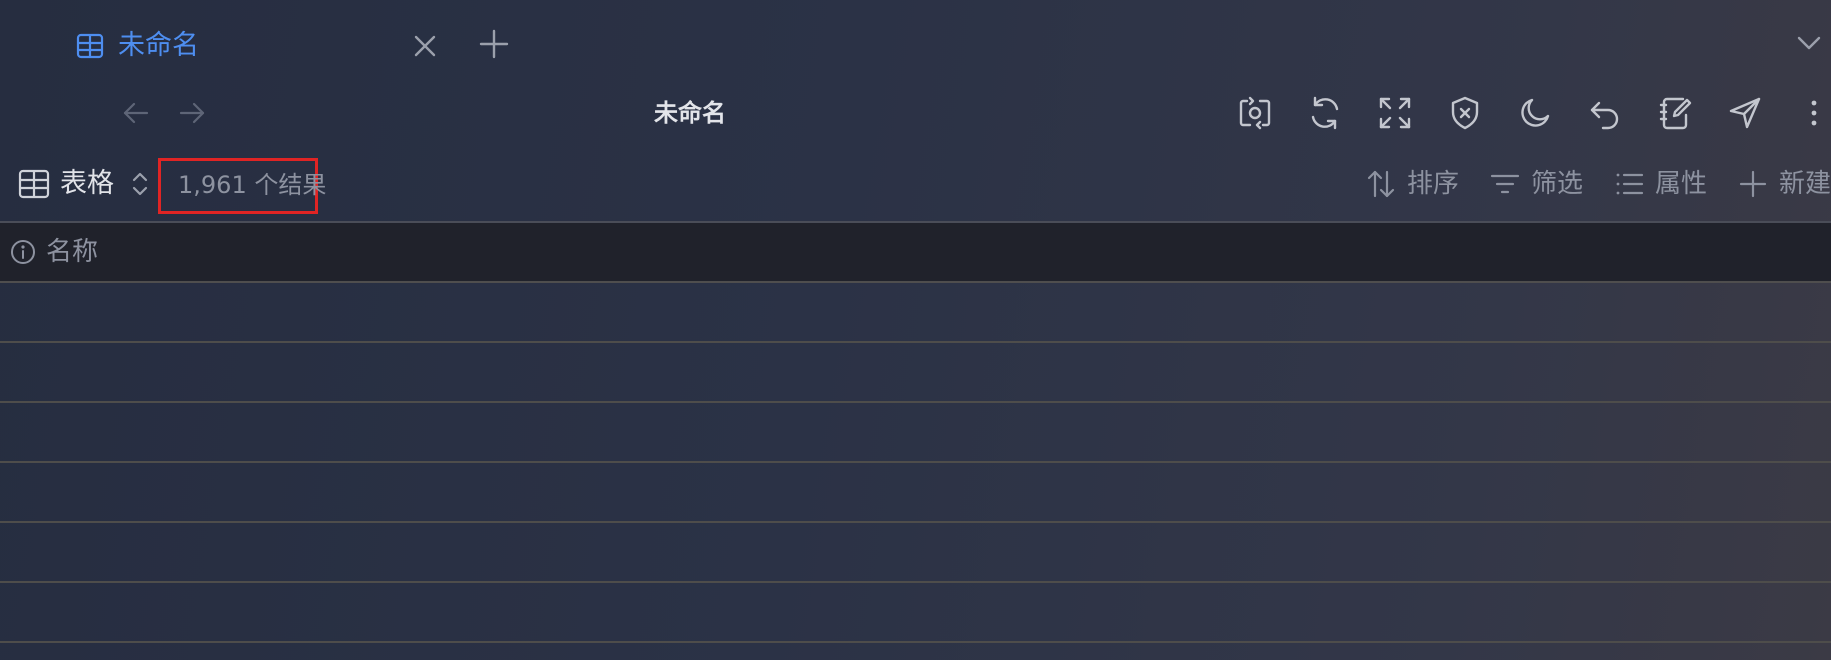 This screenshot has width=1831, height=660. I want to click on properties-label: 属性, so click(1681, 184).